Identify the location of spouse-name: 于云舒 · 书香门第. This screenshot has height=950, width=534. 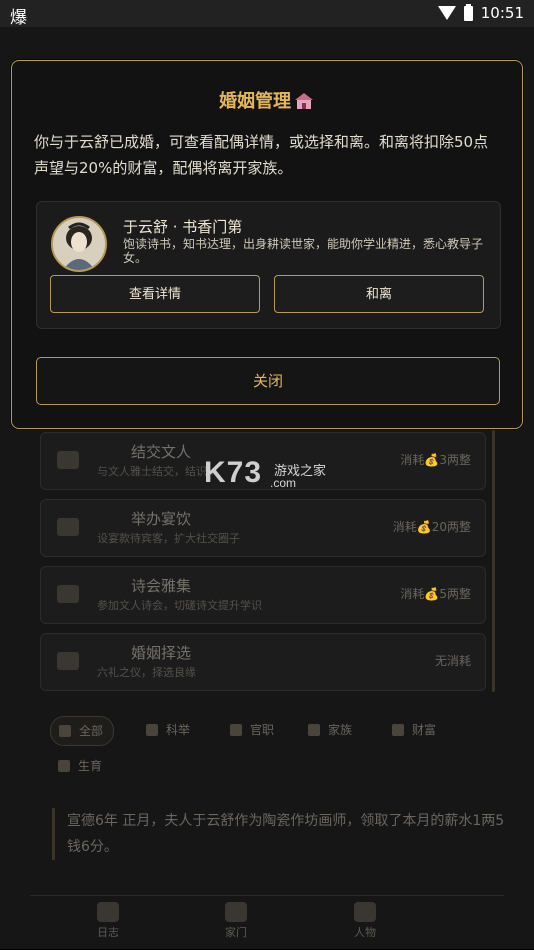
(183, 227).